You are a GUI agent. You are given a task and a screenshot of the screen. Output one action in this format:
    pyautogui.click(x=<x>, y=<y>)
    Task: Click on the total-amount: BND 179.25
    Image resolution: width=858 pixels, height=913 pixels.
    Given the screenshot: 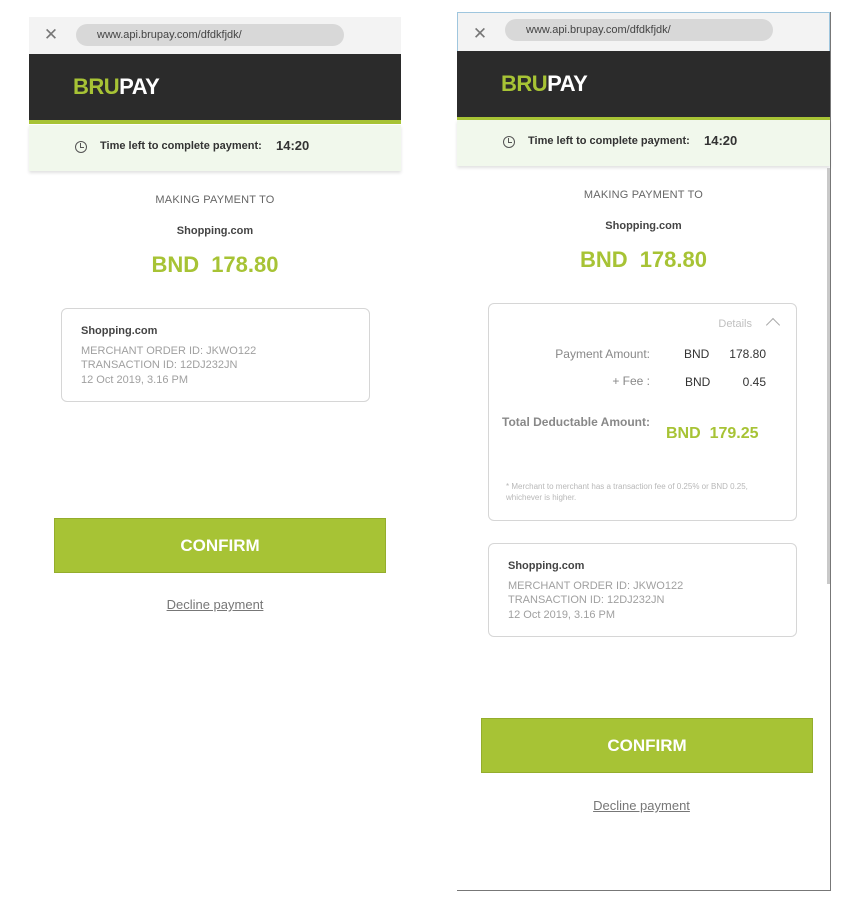 What is the action you would take?
    pyautogui.click(x=712, y=434)
    